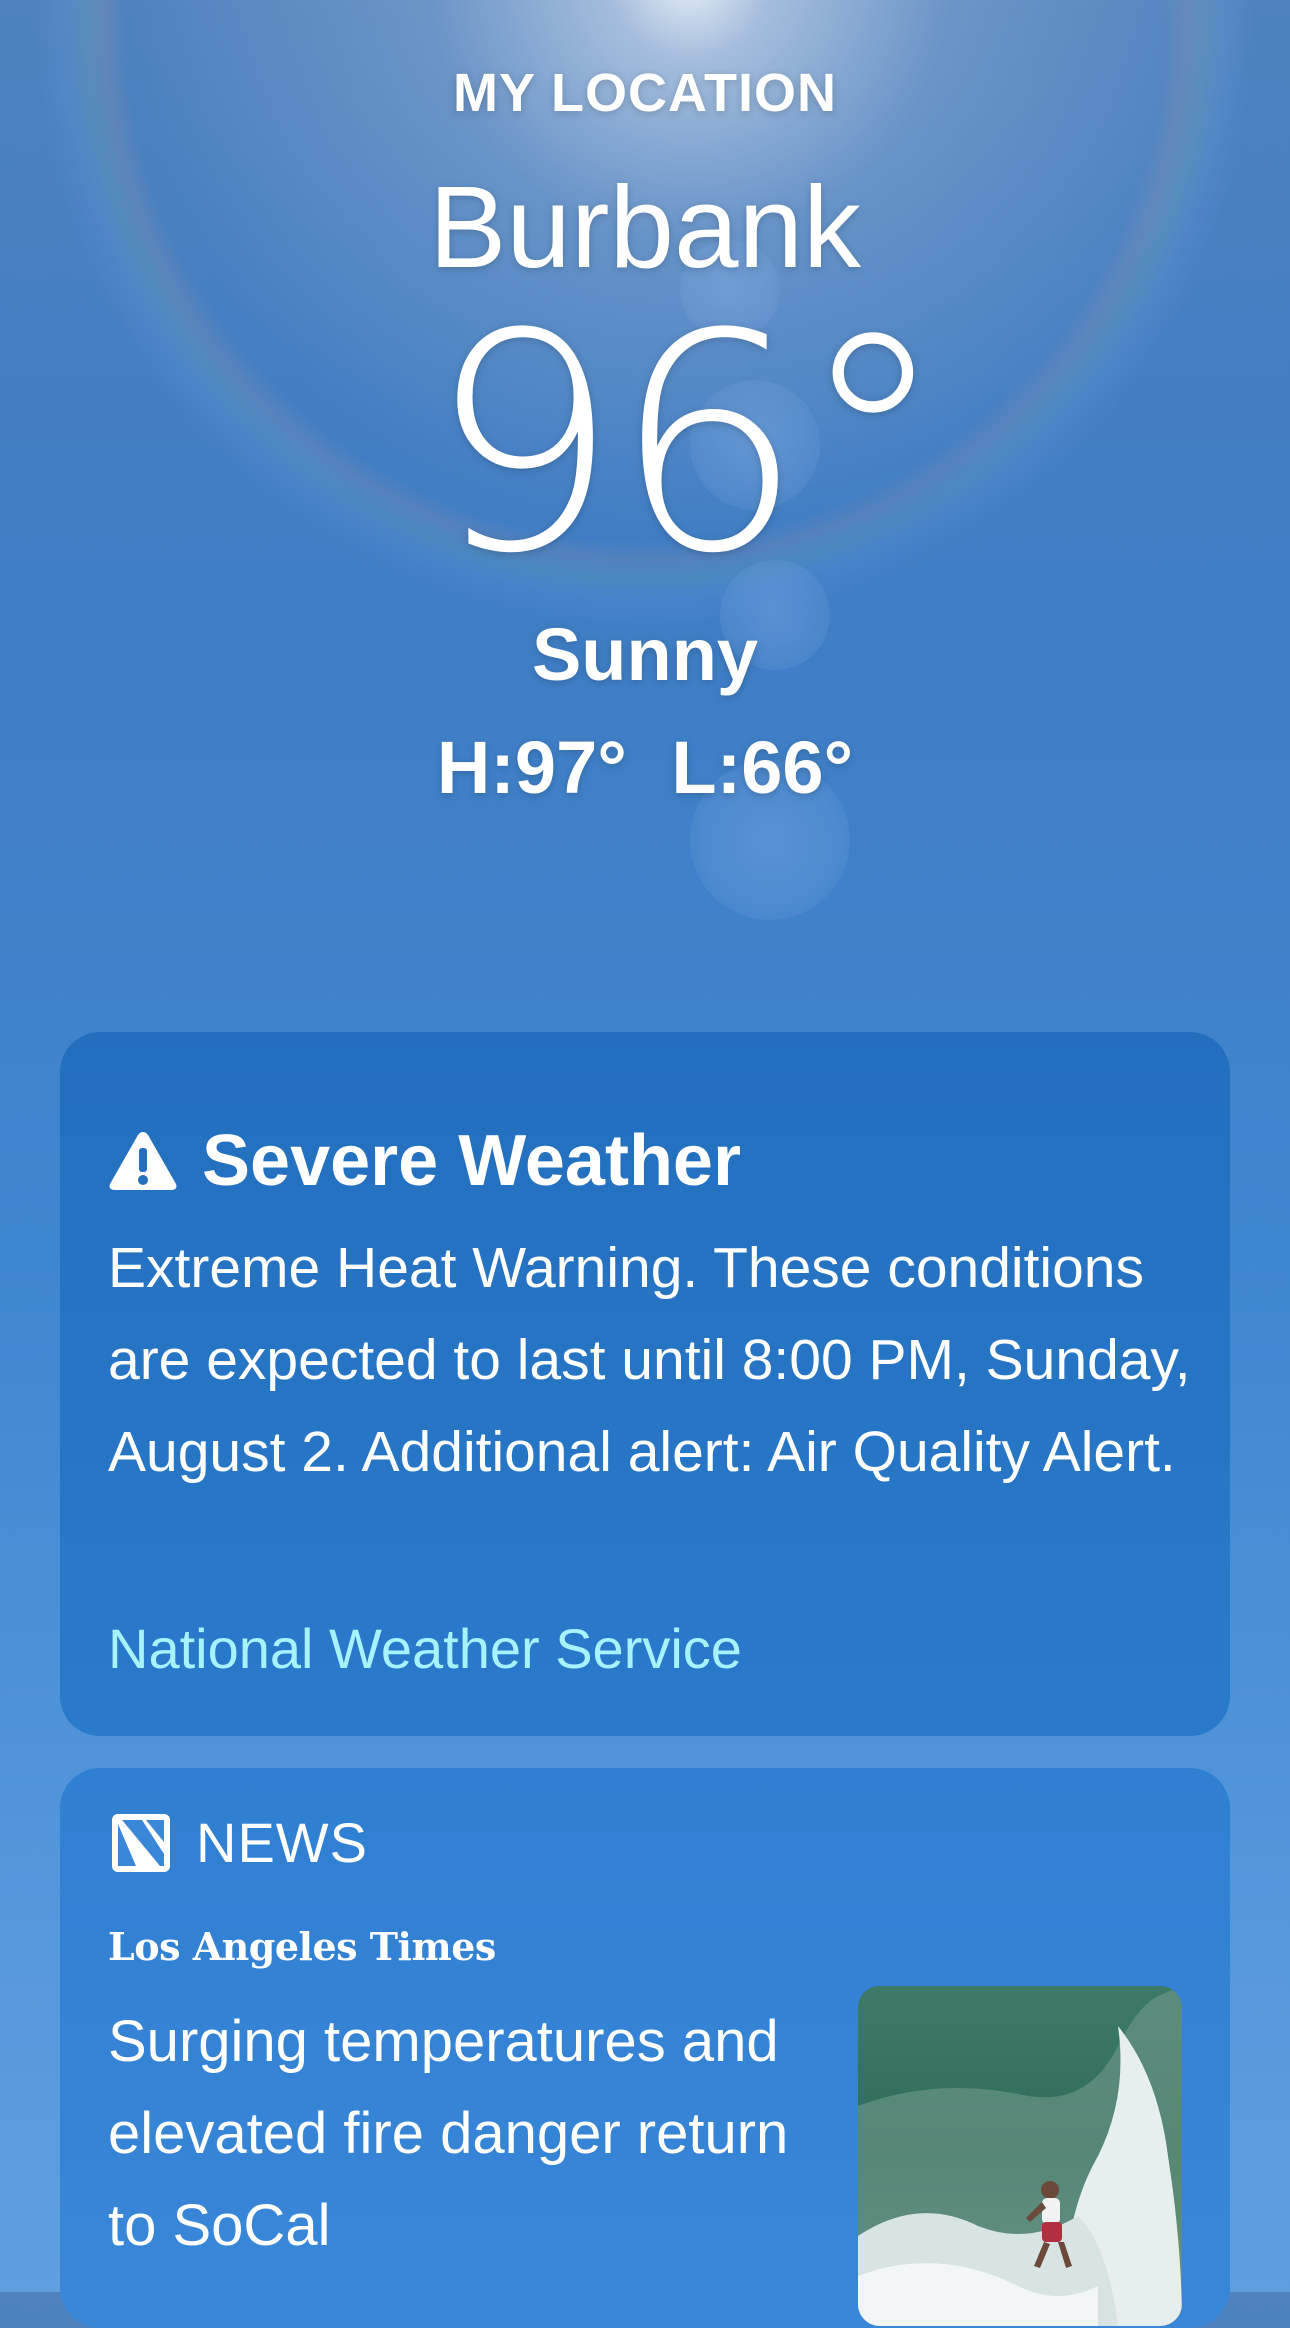 The image size is (1290, 2328). Describe the element at coordinates (762, 767) in the screenshot. I see `low-temperature: L:66°` at that location.